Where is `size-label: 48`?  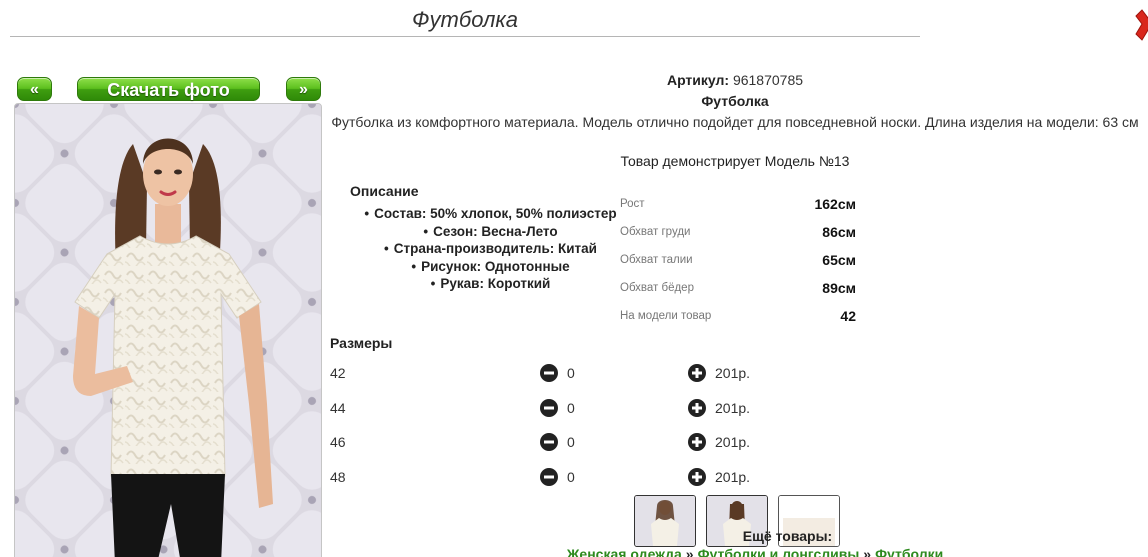
size-label: 48 is located at coordinates (338, 477).